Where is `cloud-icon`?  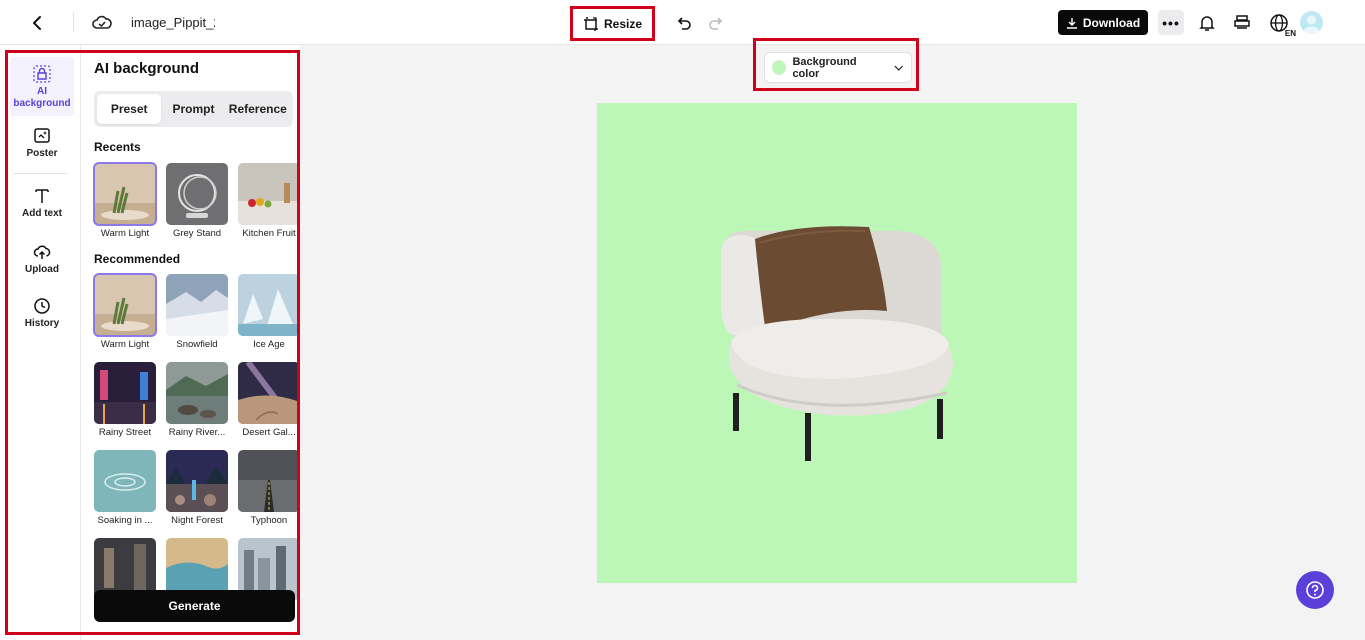
cloud-icon is located at coordinates (102, 22).